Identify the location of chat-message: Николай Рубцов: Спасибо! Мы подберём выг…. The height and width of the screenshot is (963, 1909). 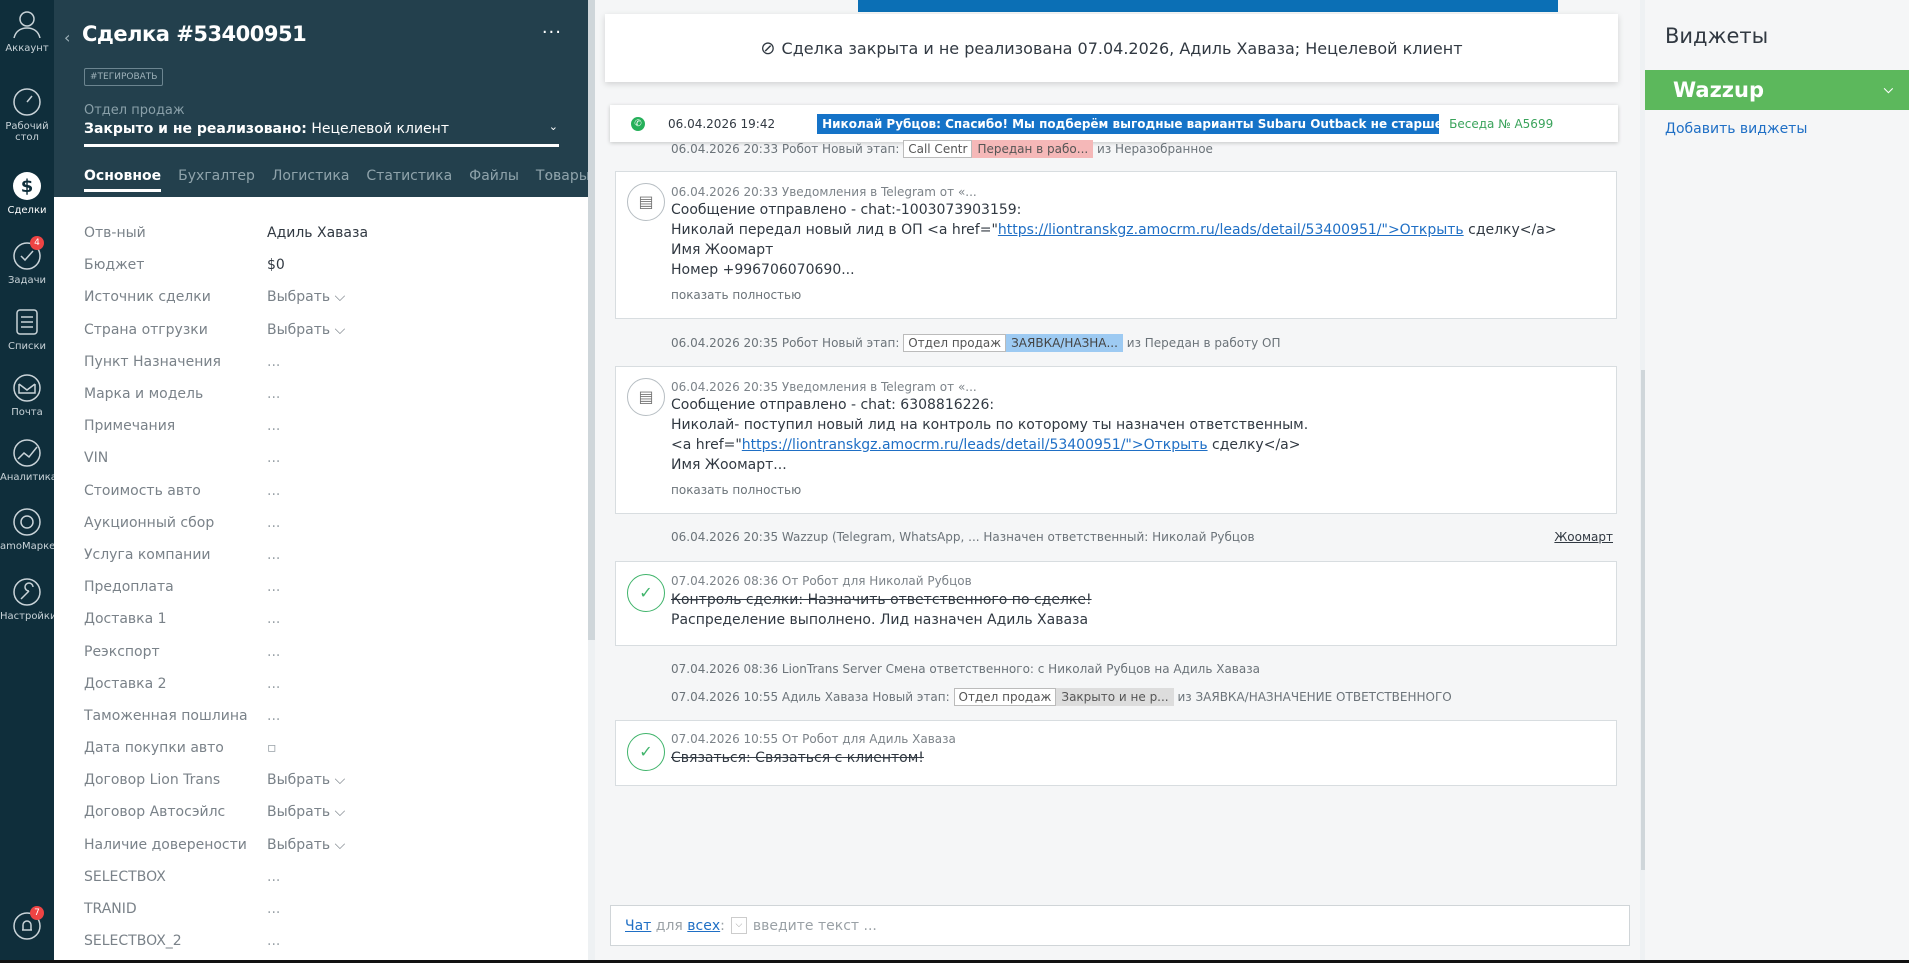
(1128, 123).